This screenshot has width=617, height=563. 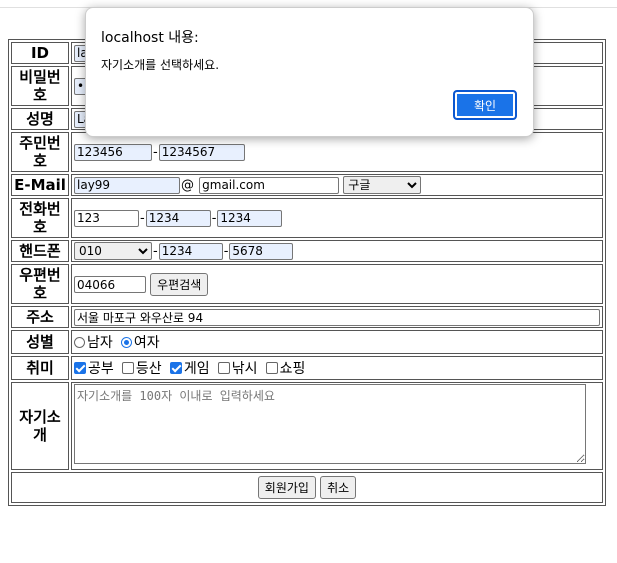 I want to click on cancel-button: 취소, so click(x=338, y=487).